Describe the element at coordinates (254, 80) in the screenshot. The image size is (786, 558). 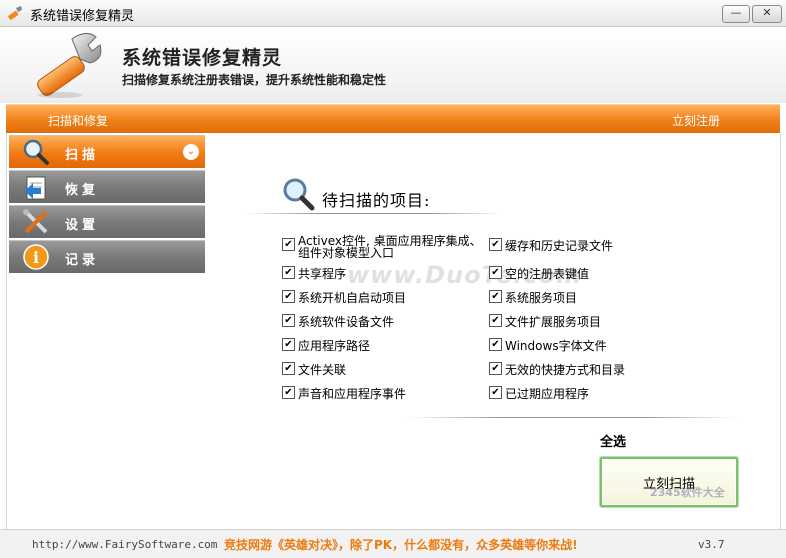
I see `app-subtitle: 扫描修复系统注册表错误，提升系统性能和稳定性` at that location.